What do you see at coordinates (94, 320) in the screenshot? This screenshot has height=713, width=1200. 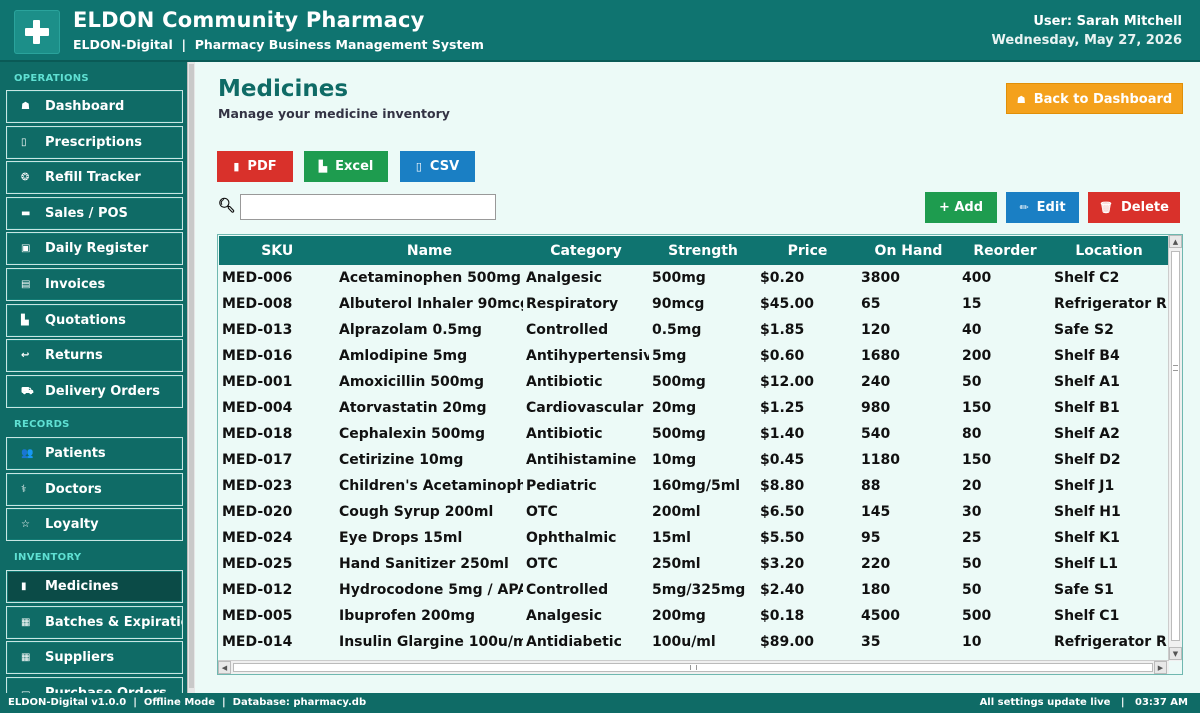 I see `sidebar-item-quotations: ▙ Quotations` at bounding box center [94, 320].